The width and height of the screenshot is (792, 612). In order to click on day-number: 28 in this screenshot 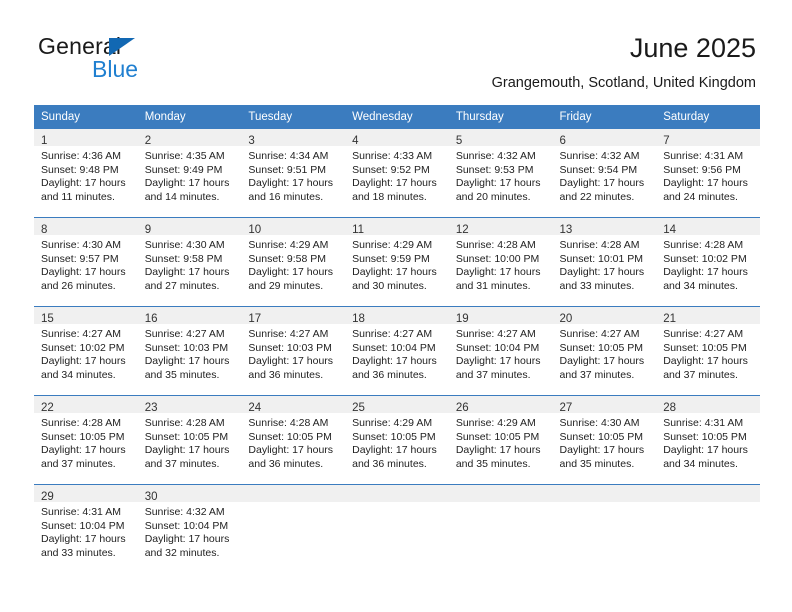, I will do `click(670, 408)`.